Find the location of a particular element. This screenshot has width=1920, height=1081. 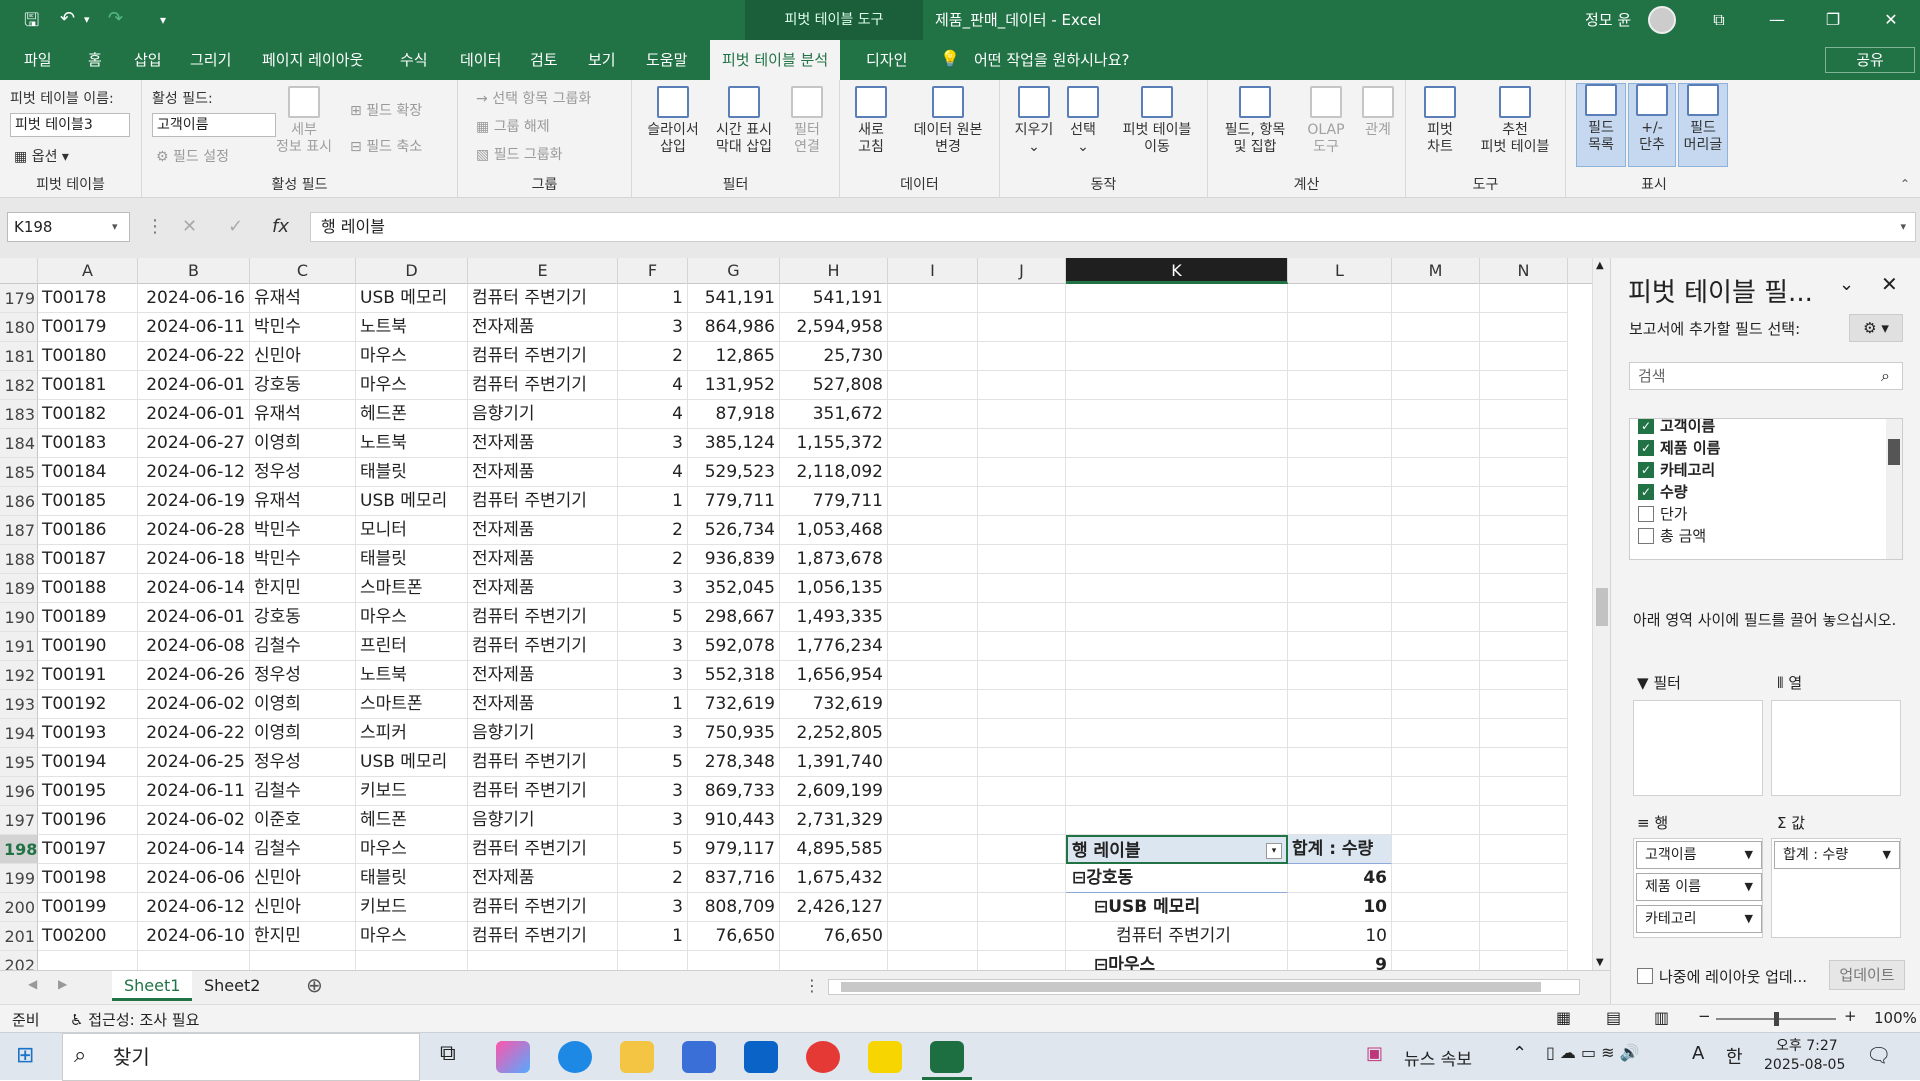

cell-b: 2024-06-14 is located at coordinates (194, 849).